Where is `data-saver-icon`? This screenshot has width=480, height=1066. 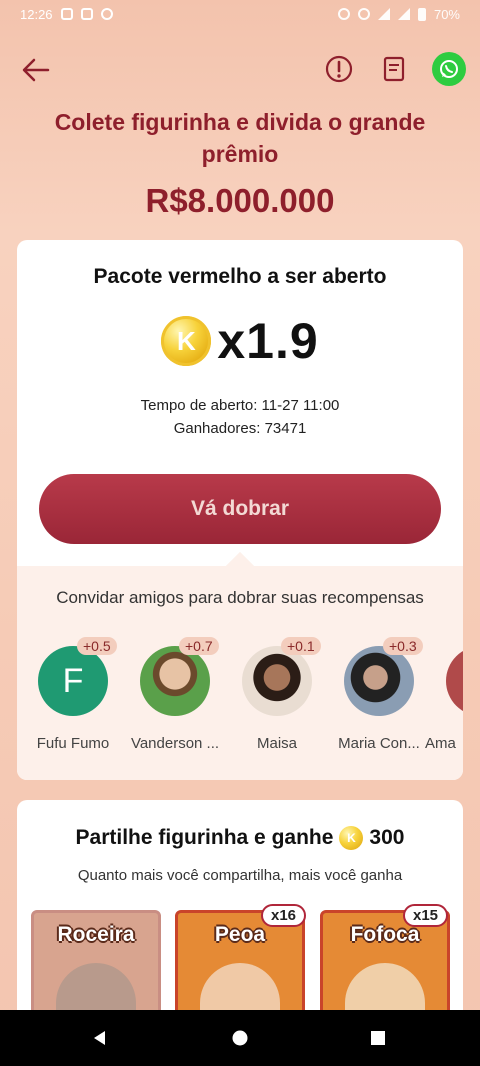
data-saver-icon is located at coordinates (363, 14).